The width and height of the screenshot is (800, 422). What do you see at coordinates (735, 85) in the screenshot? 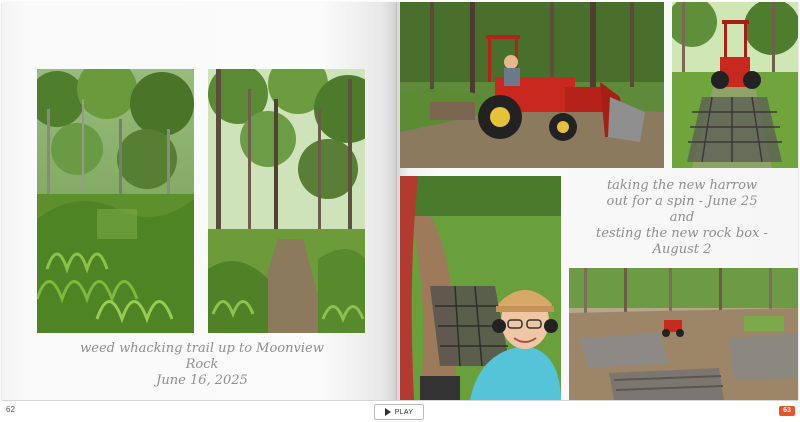
I see `tractor-with-harrow-on-trail-photo` at bounding box center [735, 85].